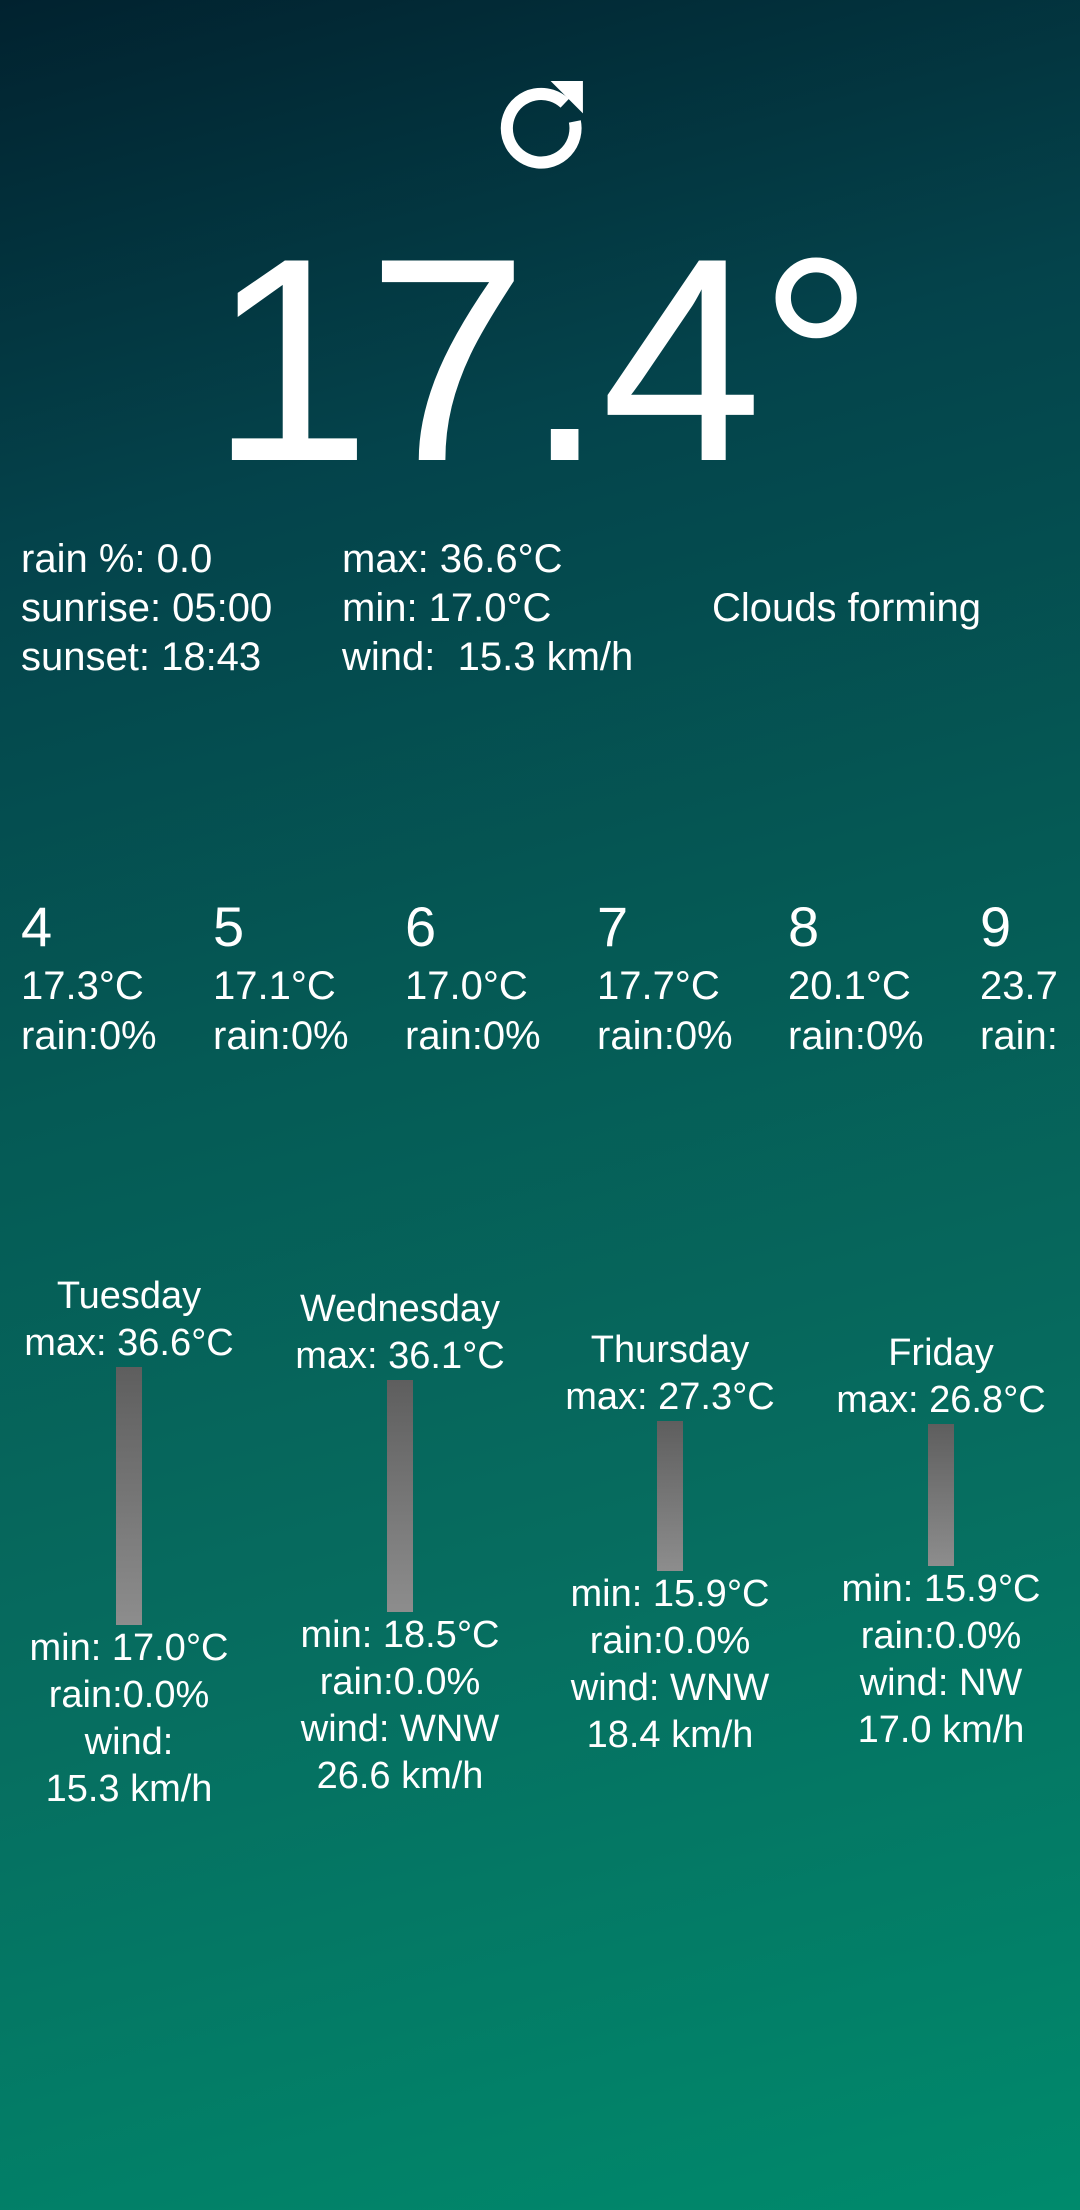  Describe the element at coordinates (229, 926) in the screenshot. I see `hour-label: 5` at that location.